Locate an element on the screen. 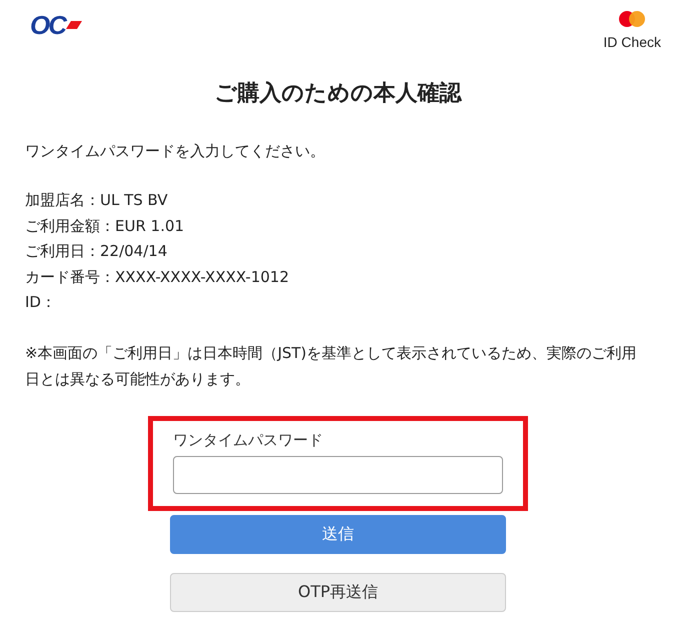 The height and width of the screenshot is (634, 676). password-field is located at coordinates (338, 475).